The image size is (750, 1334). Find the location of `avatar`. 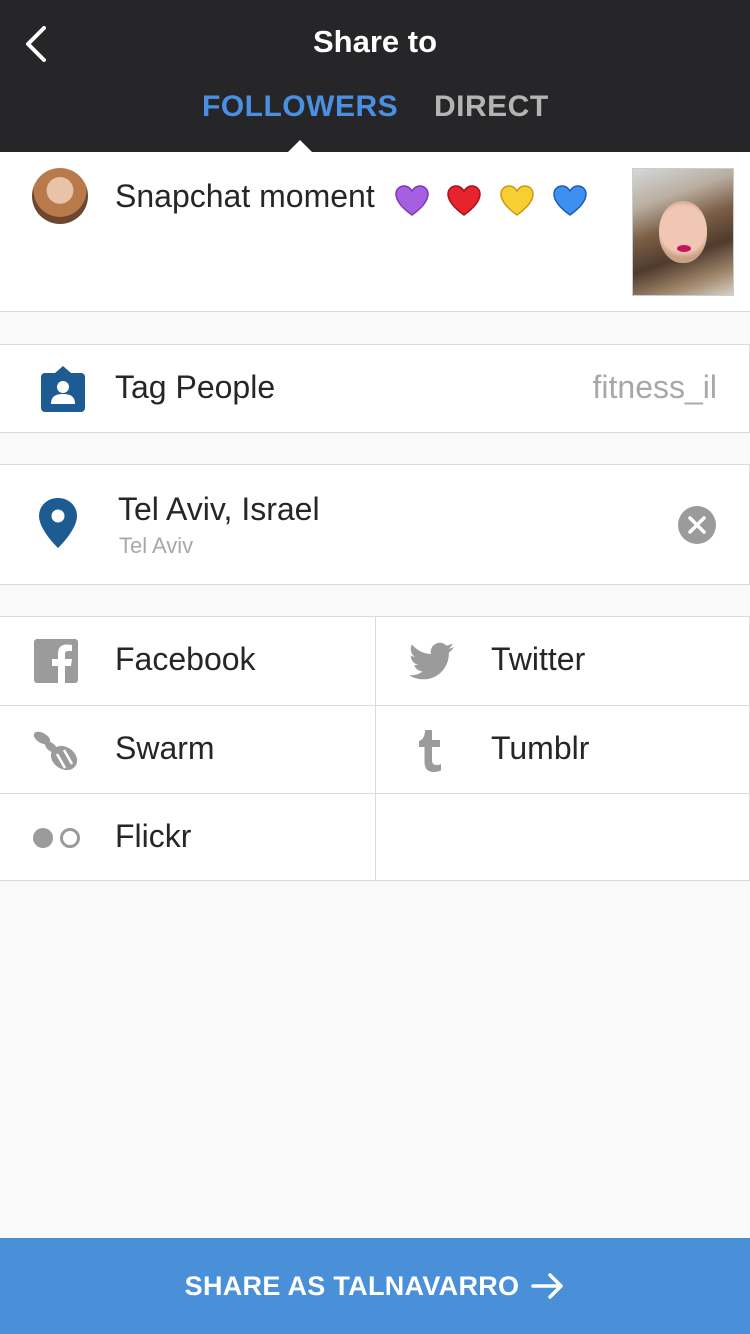

avatar is located at coordinates (60, 196).